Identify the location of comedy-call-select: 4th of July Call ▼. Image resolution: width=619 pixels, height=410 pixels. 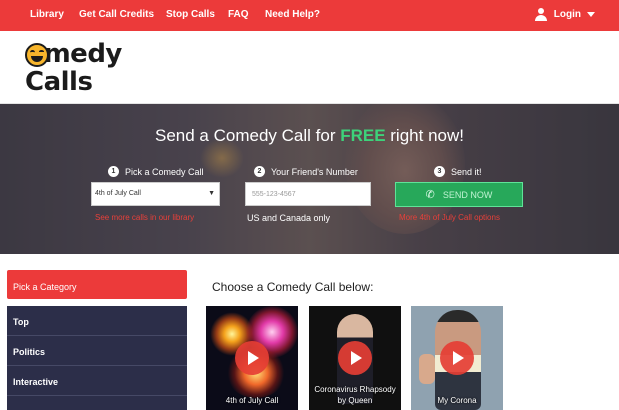
(155, 194).